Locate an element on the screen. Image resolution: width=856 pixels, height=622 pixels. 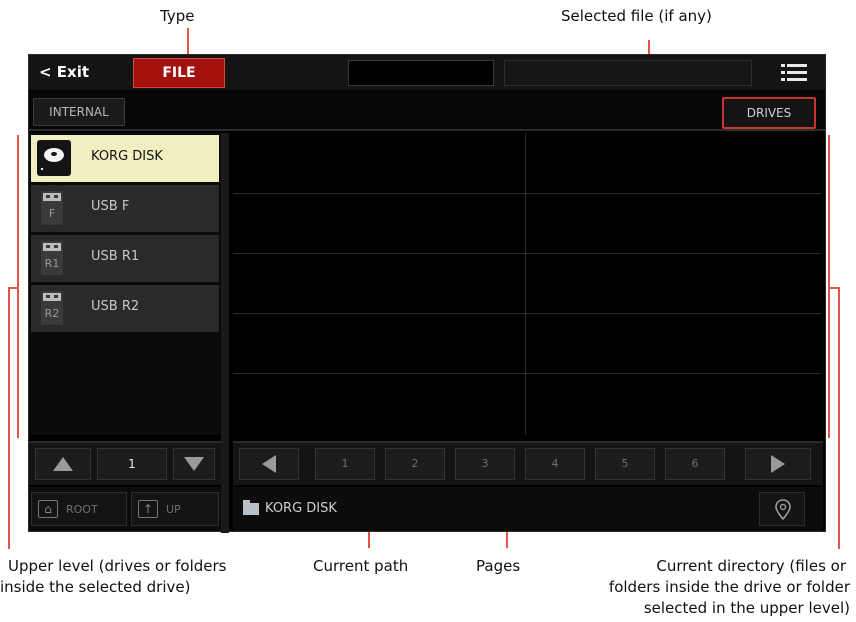
navigation-bar: ⌂ ROOT ↑ UP is located at coordinates (125, 509).